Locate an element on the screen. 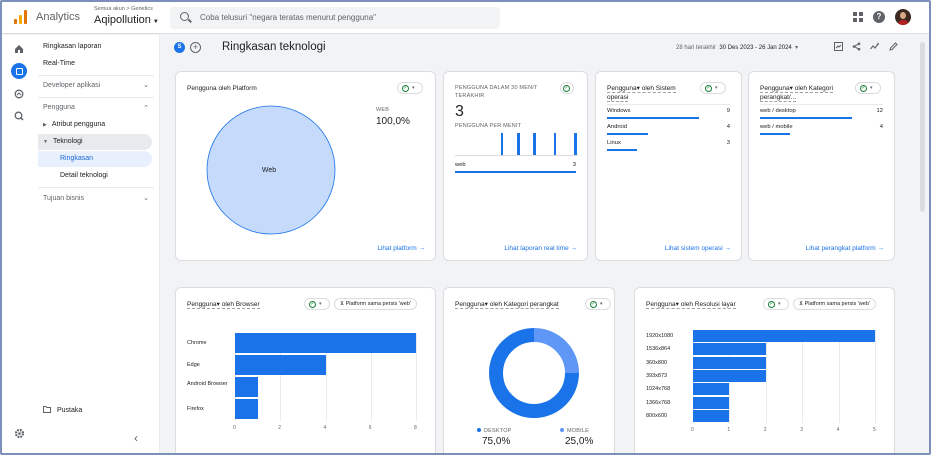 The width and height of the screenshot is (931, 455). help-icon: ? is located at coordinates (879, 17).